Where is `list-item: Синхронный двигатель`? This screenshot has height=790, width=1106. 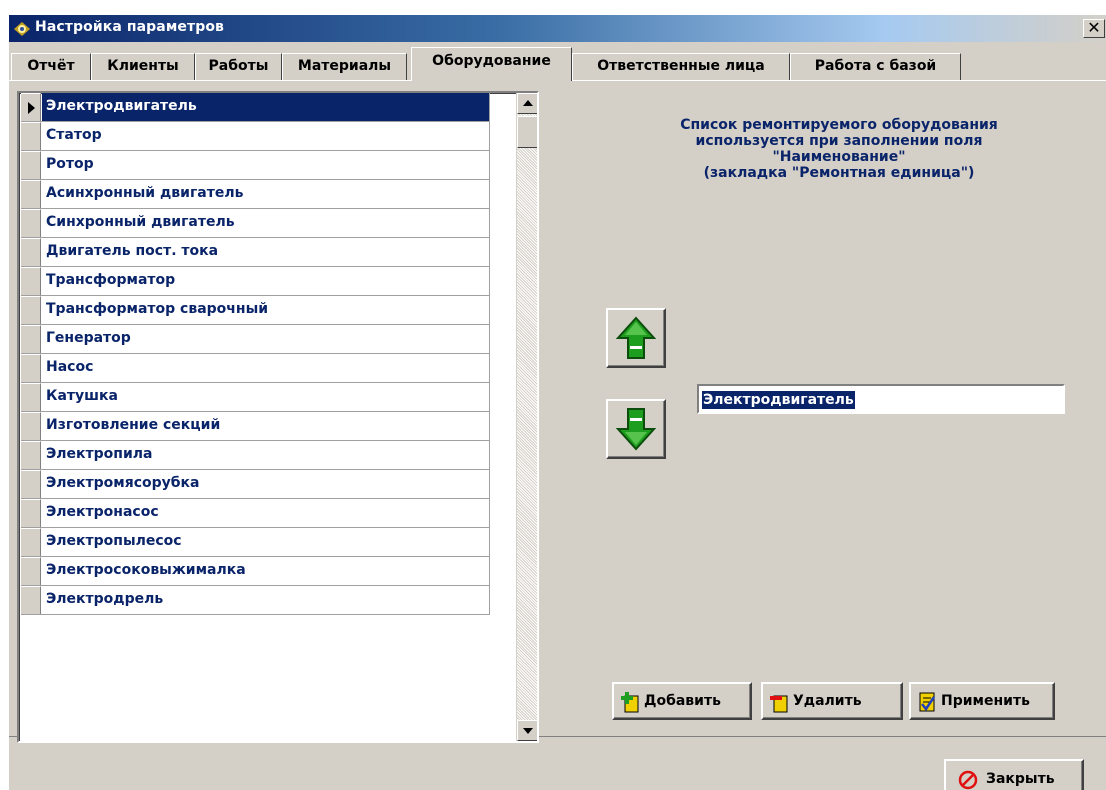 list-item: Синхронный двигатель is located at coordinates (255, 223).